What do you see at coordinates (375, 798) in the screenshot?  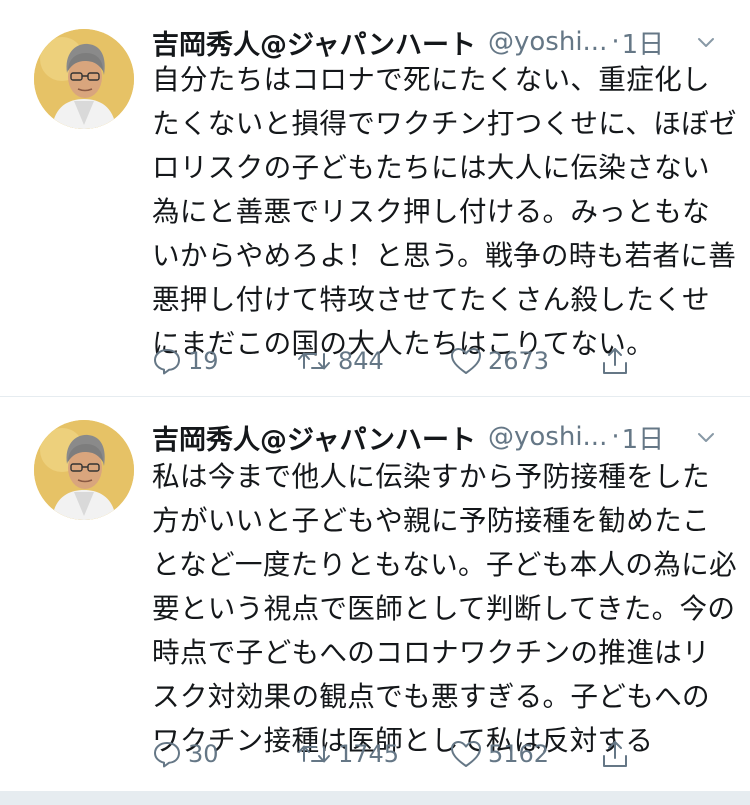 I see `feed-bottom-divider` at bounding box center [375, 798].